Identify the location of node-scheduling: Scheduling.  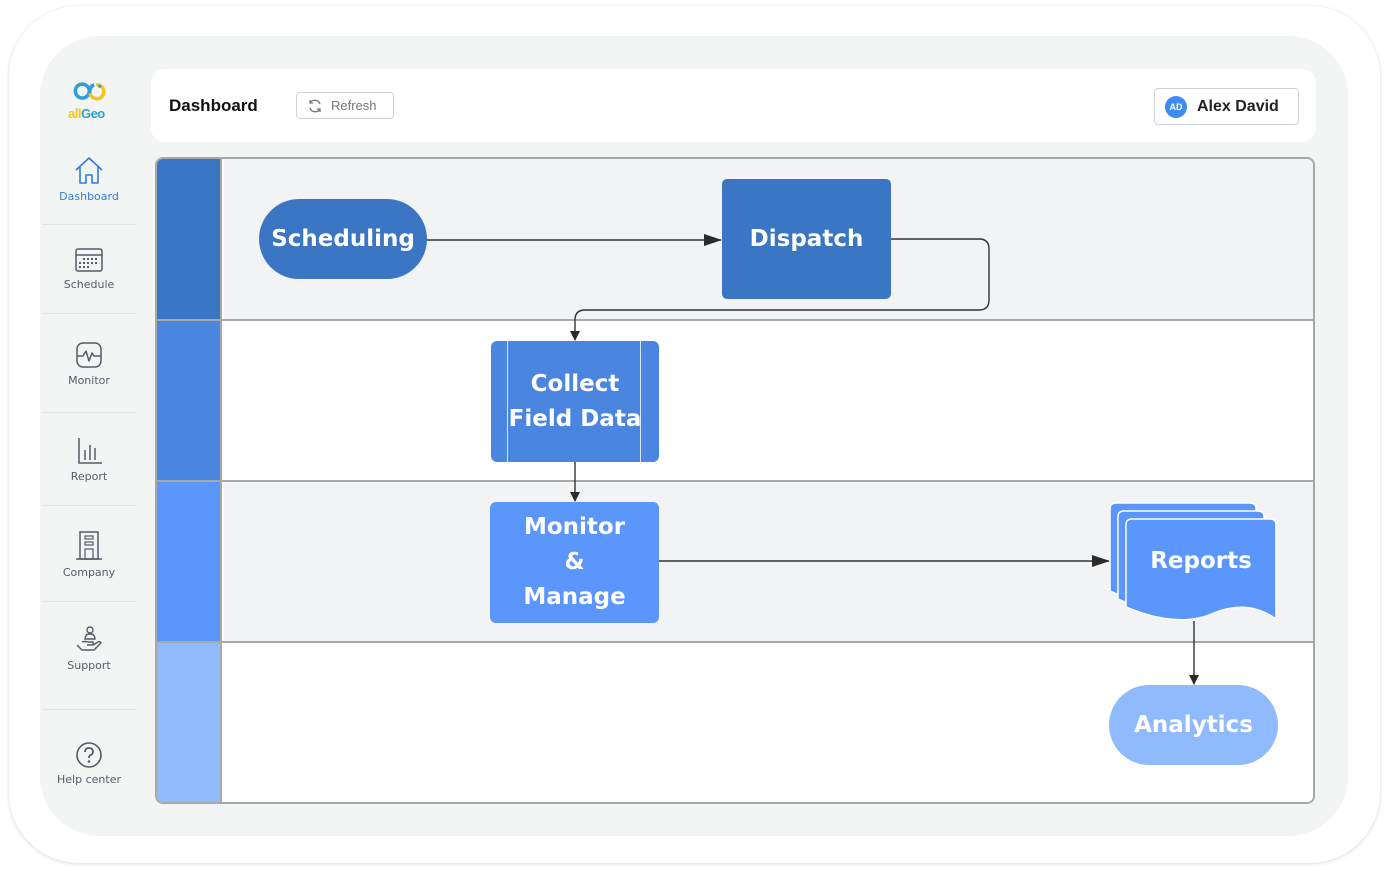
(343, 239).